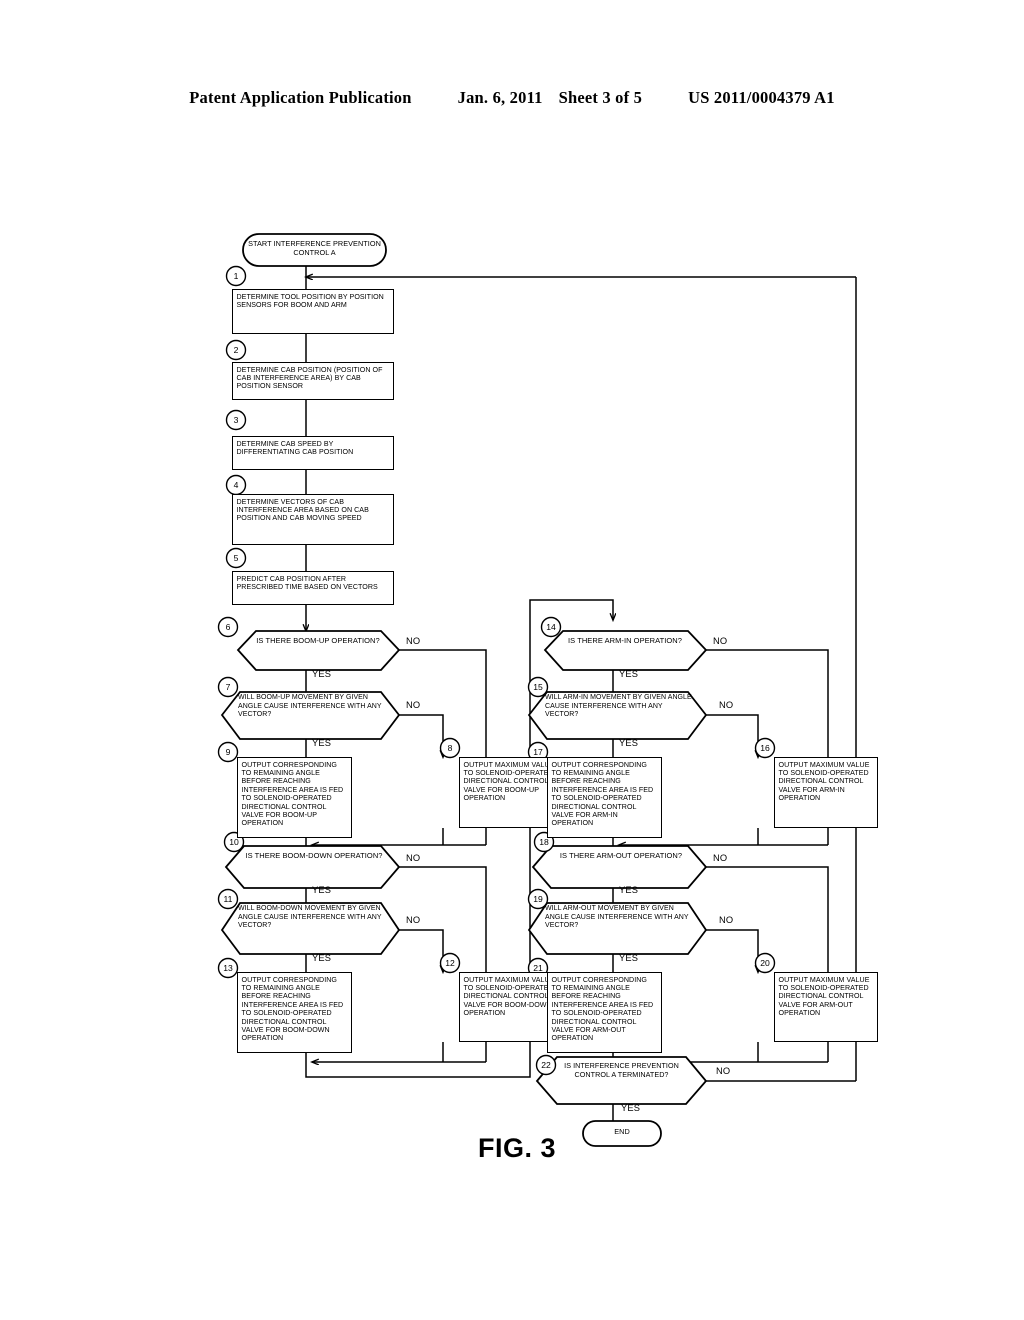 This screenshot has width=1024, height=1320. Describe the element at coordinates (621, 866) in the screenshot. I see `node-step-18: IS THERE ARM-OUT OPERATION?` at that location.